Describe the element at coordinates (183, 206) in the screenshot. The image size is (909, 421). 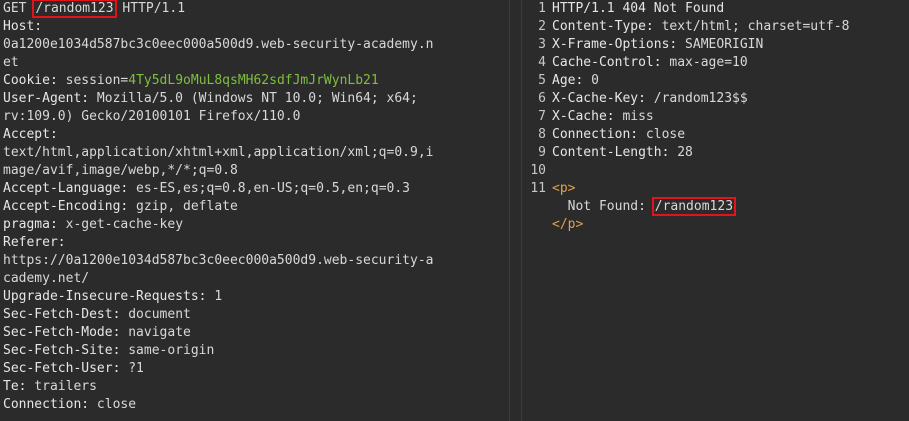
I see `header-value: gzip, deflate` at that location.